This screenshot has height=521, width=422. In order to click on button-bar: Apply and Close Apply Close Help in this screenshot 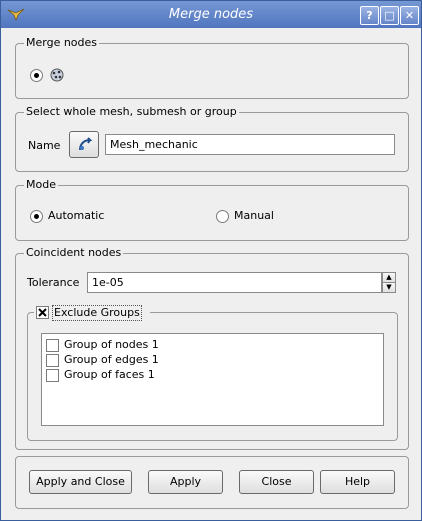, I will do `click(212, 482)`.